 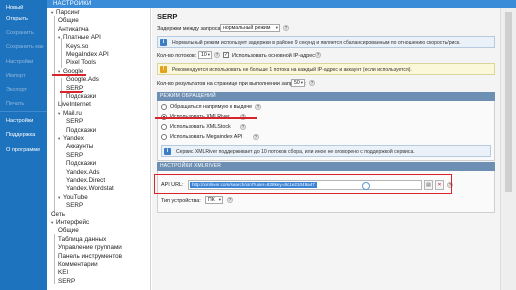 I want to click on tree-node: Аккаунты, so click(x=79, y=146).